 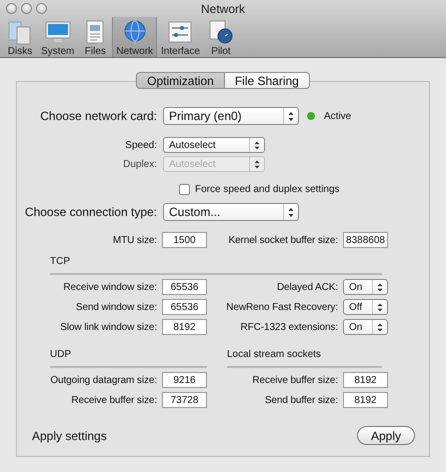 I want to click on input-field: 73728, so click(x=184, y=400).